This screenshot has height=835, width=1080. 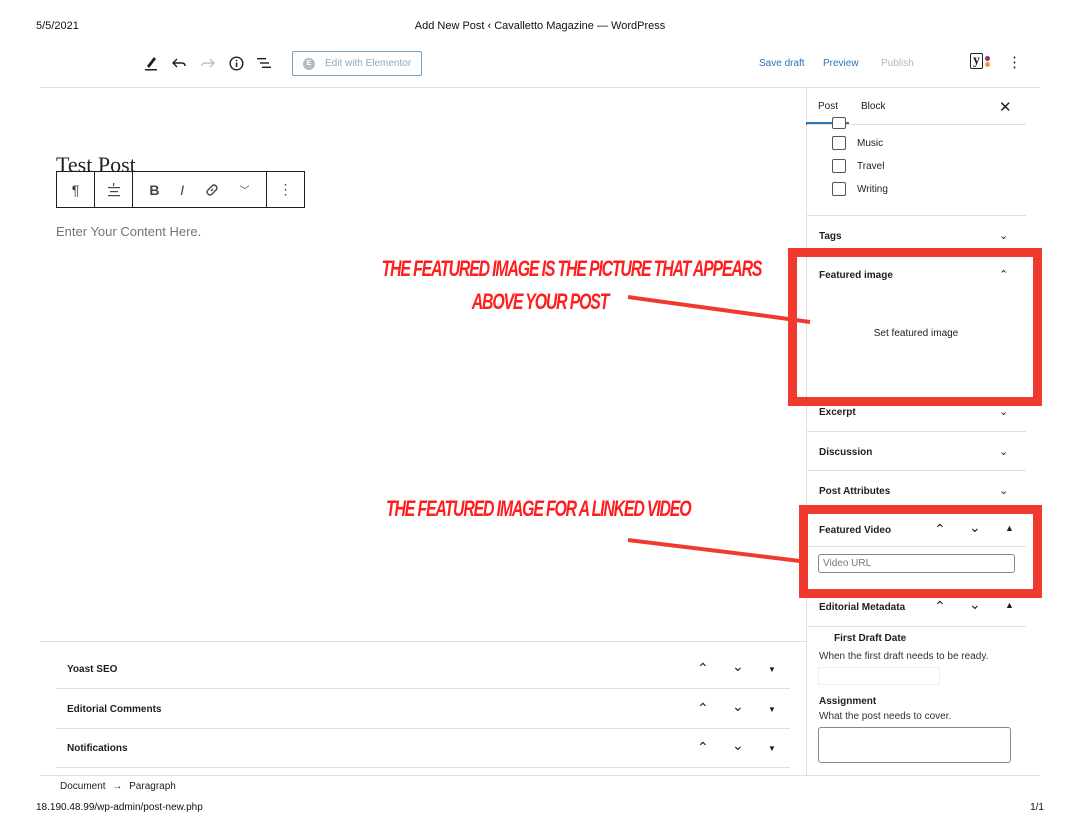 What do you see at coordinates (915, 327) in the screenshot?
I see `highlight-featured-image` at bounding box center [915, 327].